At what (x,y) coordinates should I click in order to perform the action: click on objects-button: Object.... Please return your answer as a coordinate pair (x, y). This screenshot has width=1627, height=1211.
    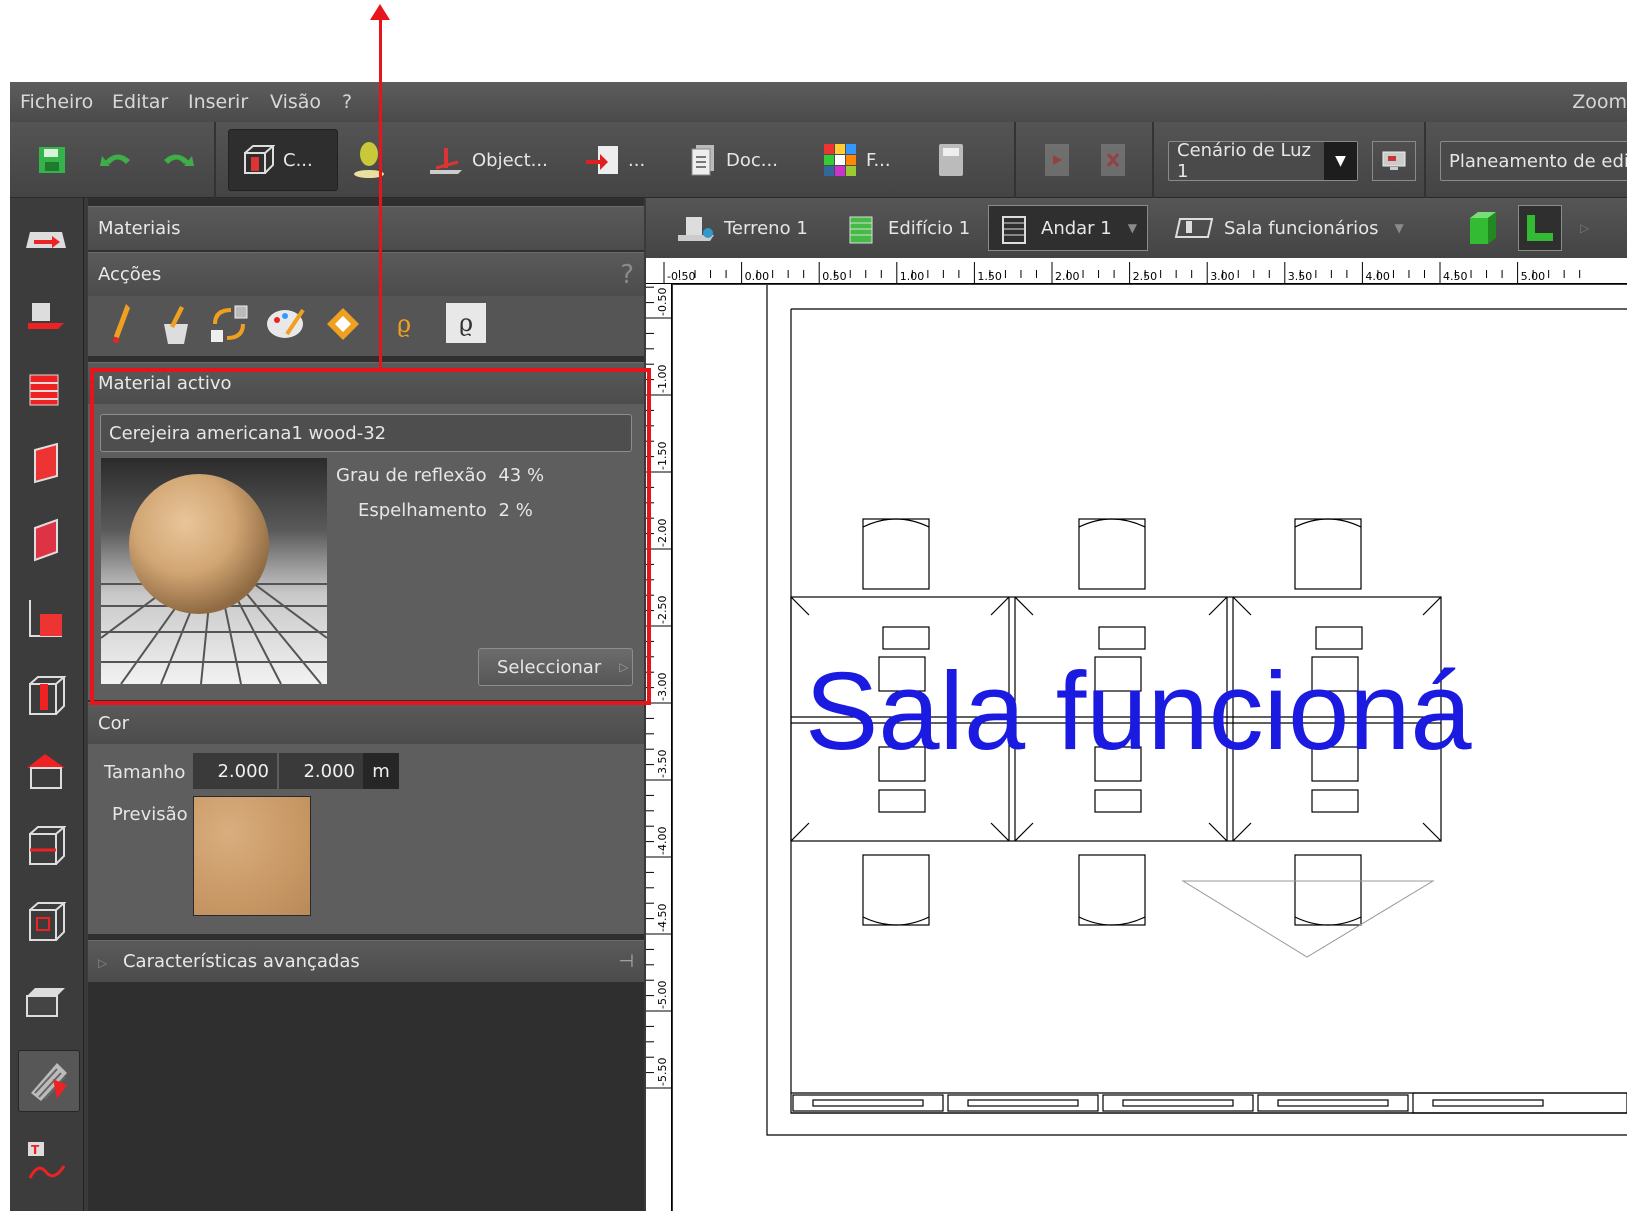
    Looking at the image, I should click on (488, 160).